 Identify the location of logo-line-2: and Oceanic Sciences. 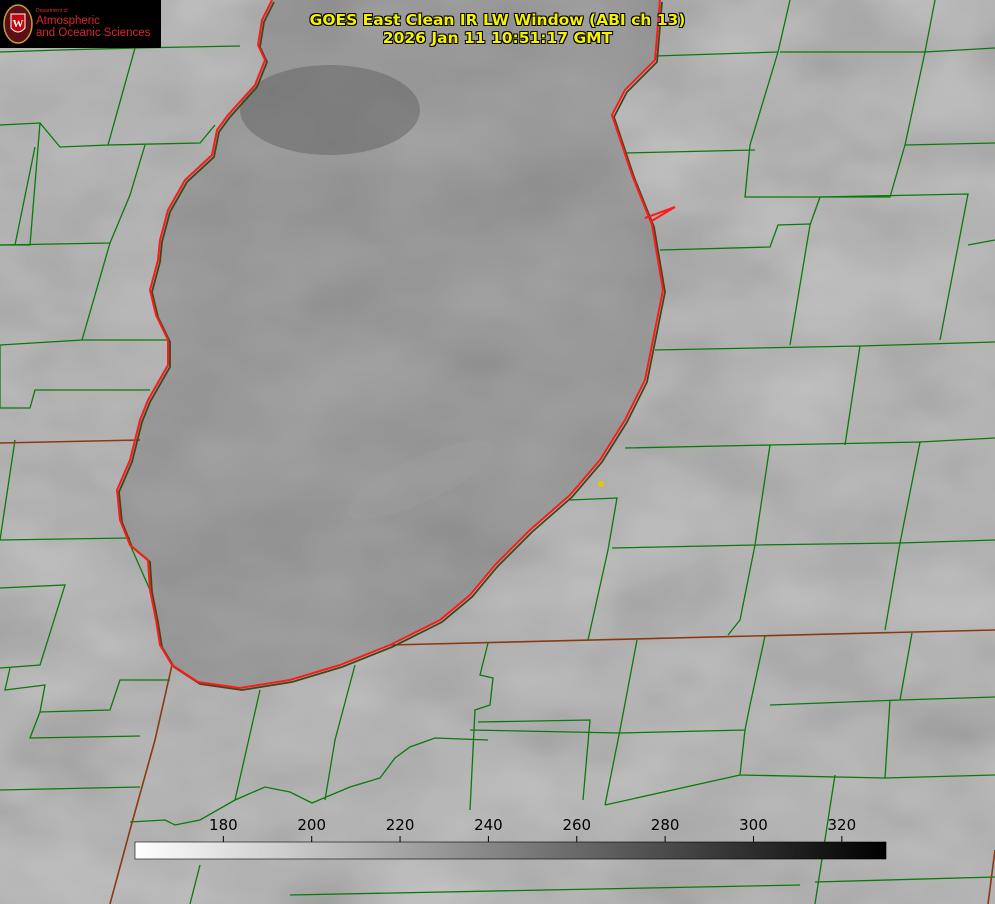
(93, 32).